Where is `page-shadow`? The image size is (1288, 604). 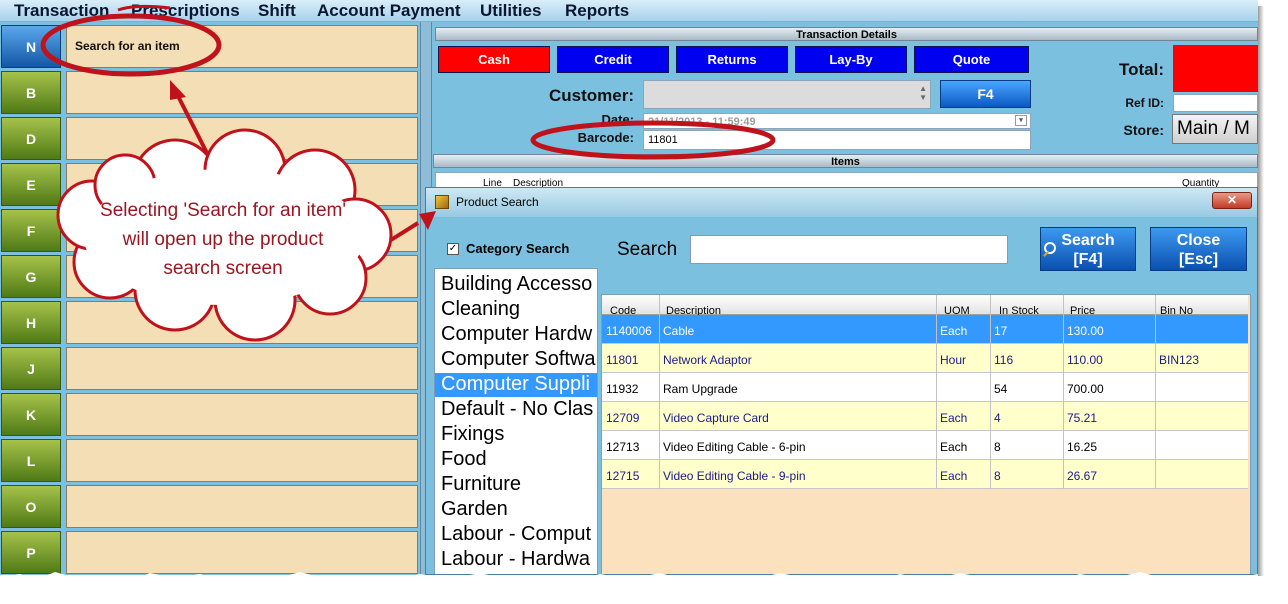
page-shadow is located at coordinates (1261, 291).